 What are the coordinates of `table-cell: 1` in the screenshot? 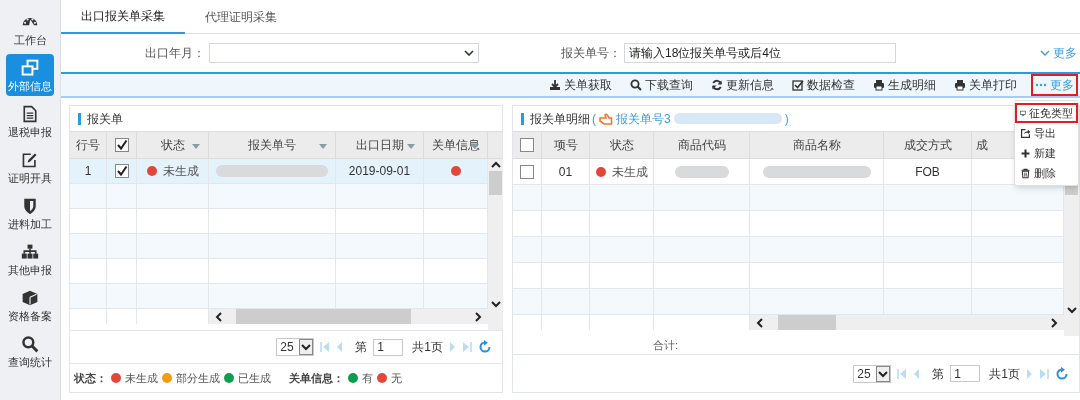 It's located at (88, 171).